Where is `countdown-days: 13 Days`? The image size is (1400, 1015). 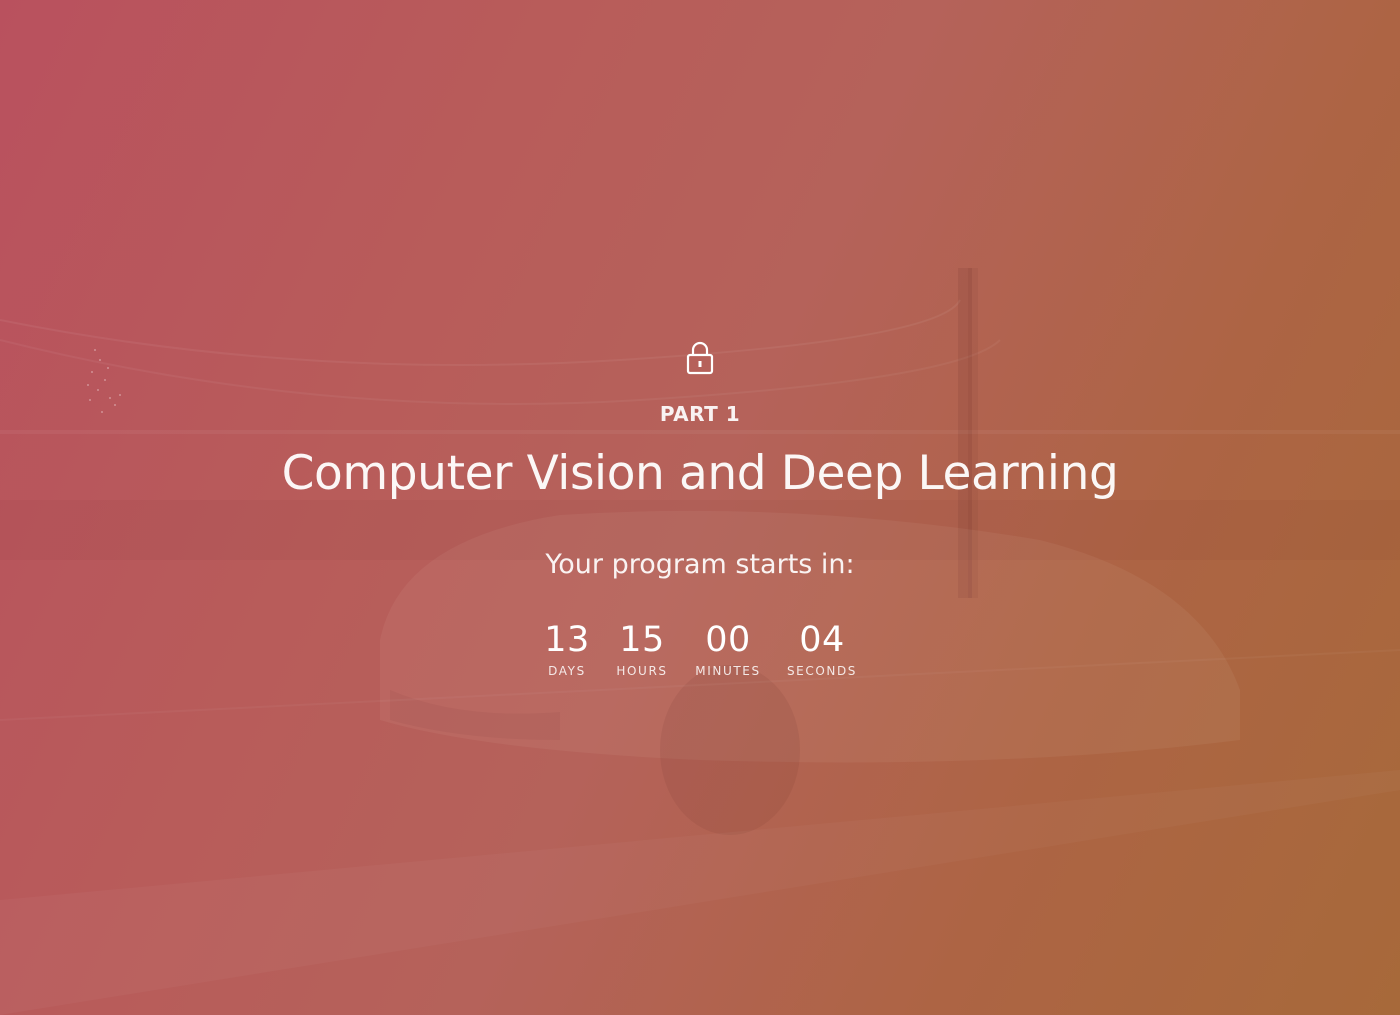
countdown-days: 13 Days is located at coordinates (567, 649).